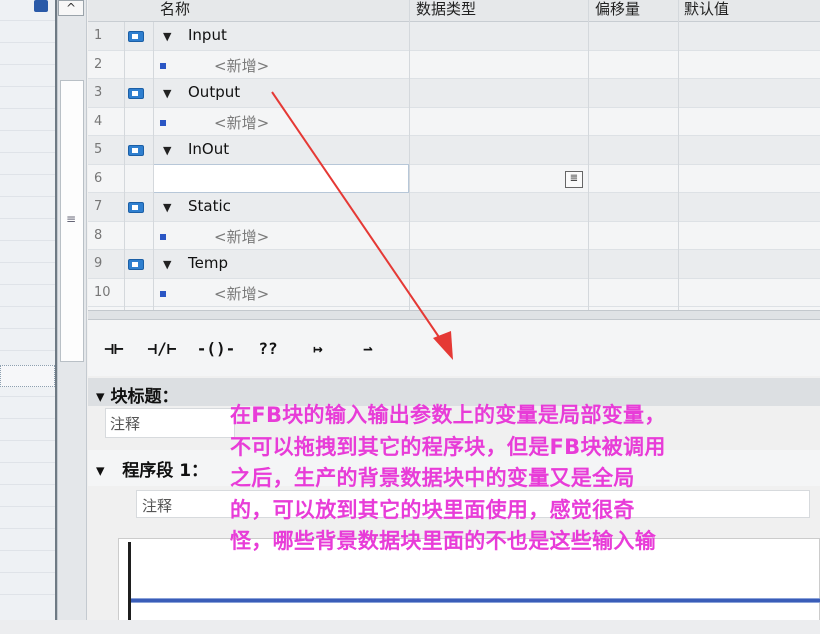  What do you see at coordinates (71, 8) in the screenshot?
I see `scroll-up-button: ^` at bounding box center [71, 8].